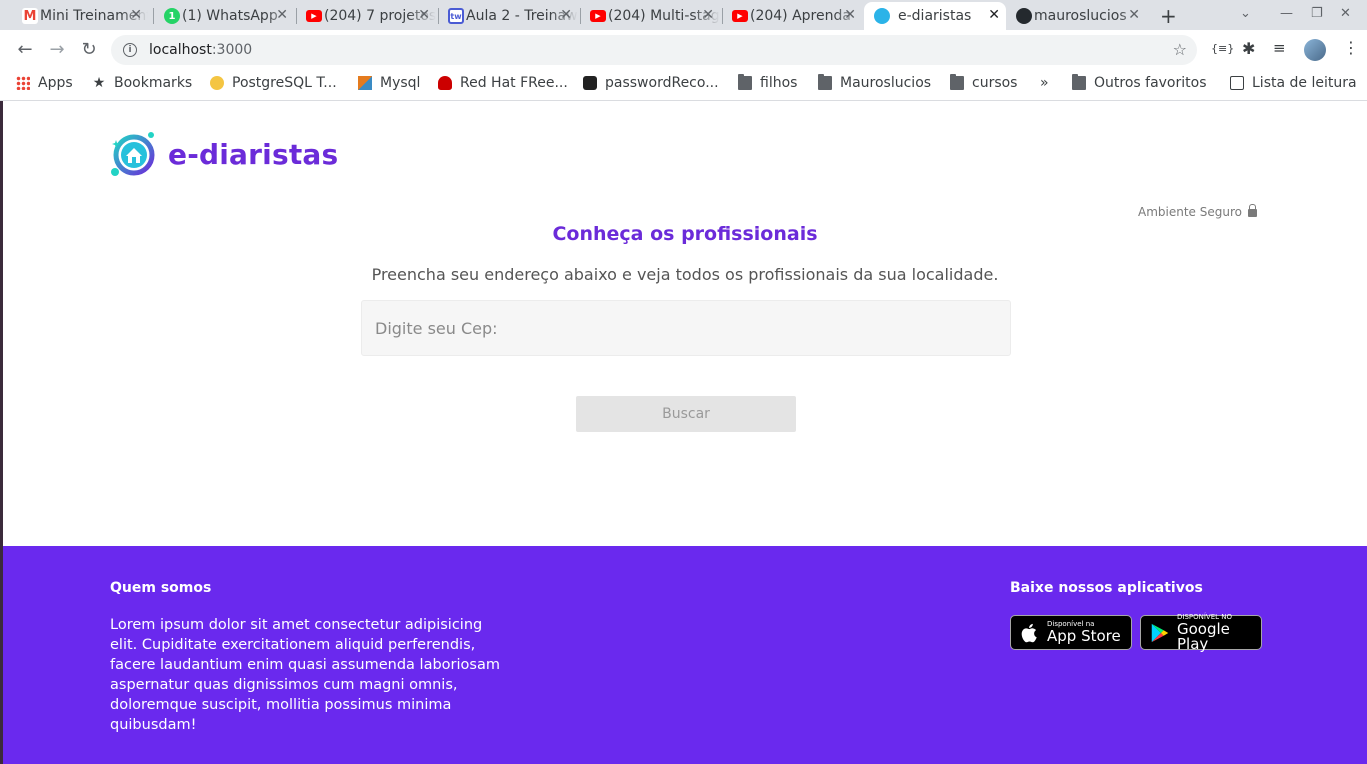 The height and width of the screenshot is (764, 1367). Describe the element at coordinates (142, 83) in the screenshot. I see `bookmark-bookmarks: ★ Bookmarks` at that location.